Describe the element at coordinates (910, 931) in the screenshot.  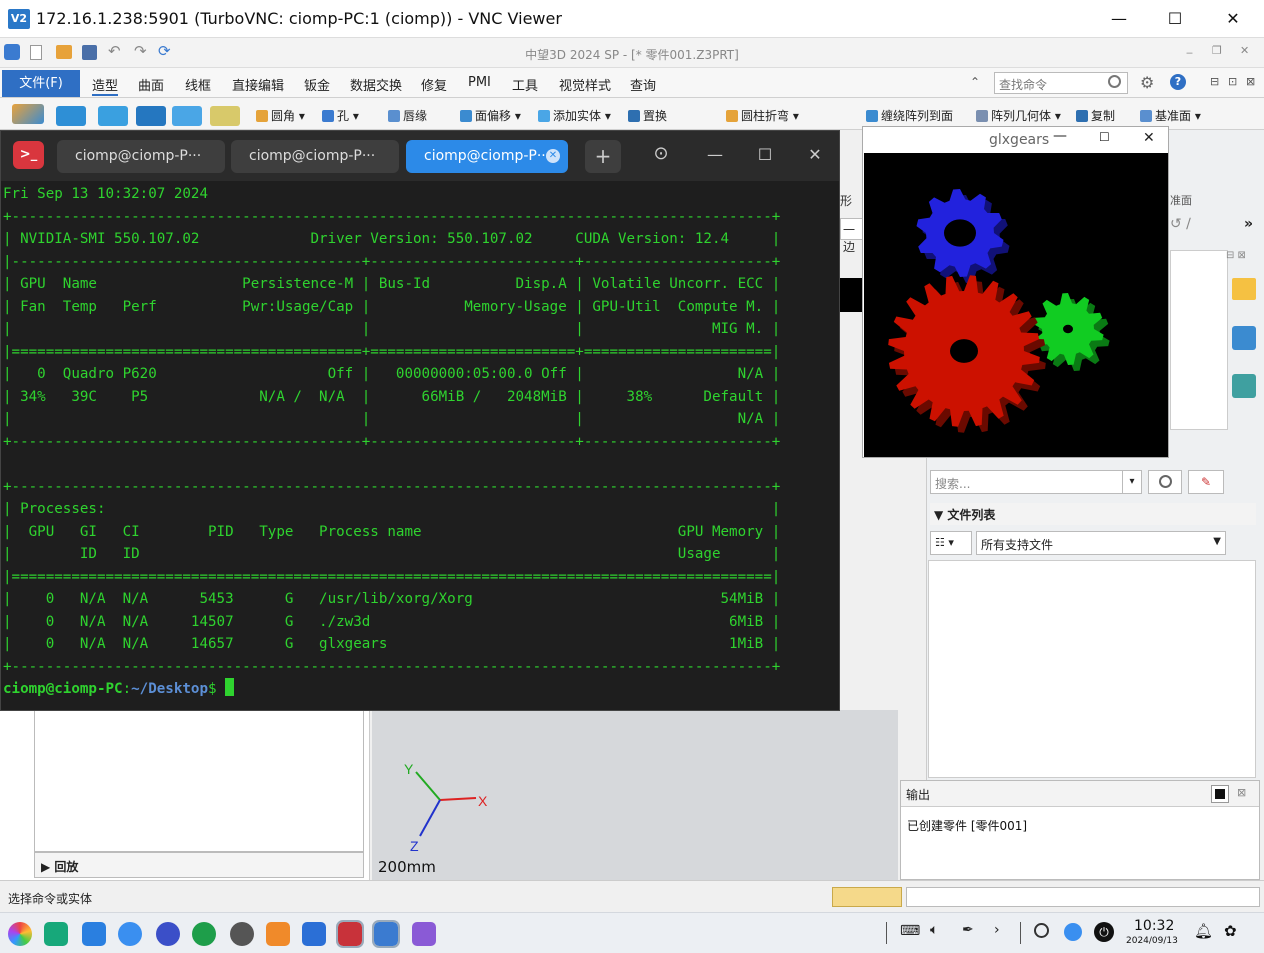
I see `keyboard-icon: ⌨` at that location.